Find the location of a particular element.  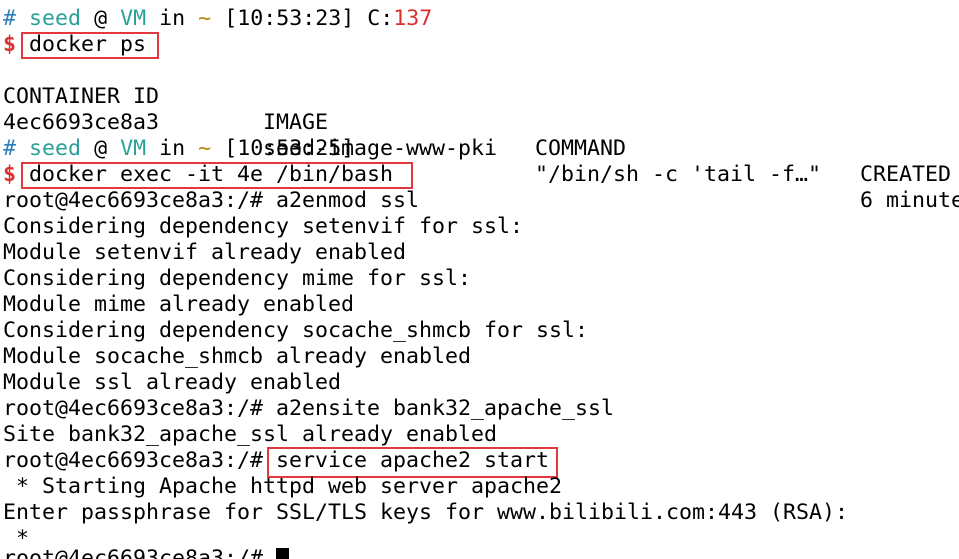

output-line: Module ssl already enabled is located at coordinates (172, 382).